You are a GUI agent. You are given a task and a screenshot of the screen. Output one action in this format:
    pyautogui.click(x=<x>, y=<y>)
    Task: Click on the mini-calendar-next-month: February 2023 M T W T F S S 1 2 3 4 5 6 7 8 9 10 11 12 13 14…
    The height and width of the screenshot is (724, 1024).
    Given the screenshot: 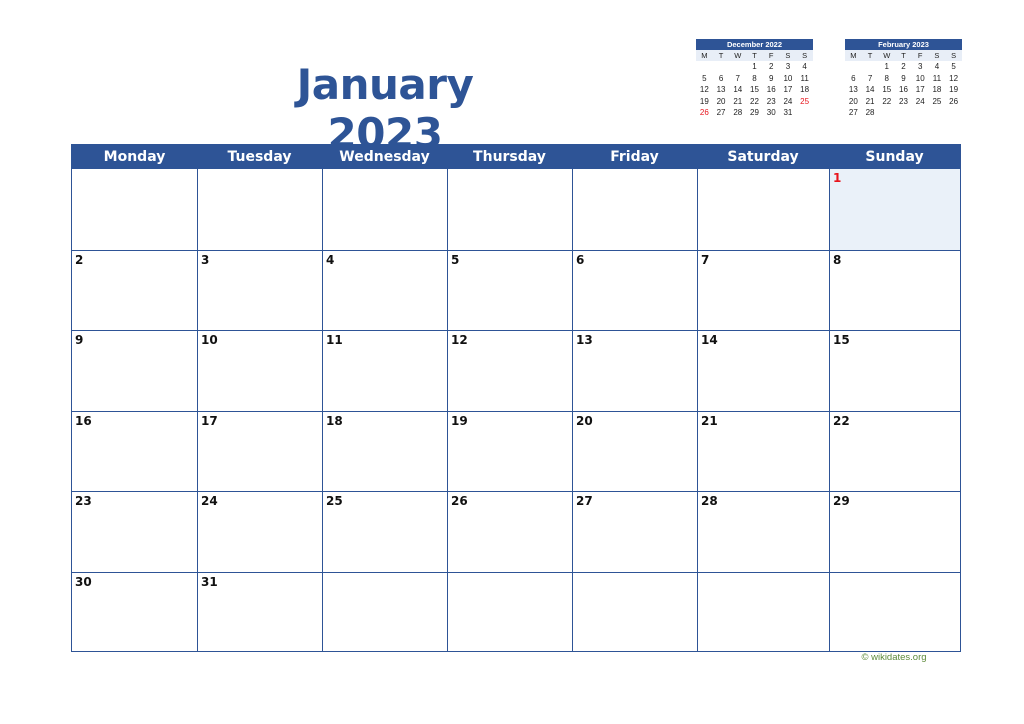 What is the action you would take?
    pyautogui.click(x=903, y=79)
    